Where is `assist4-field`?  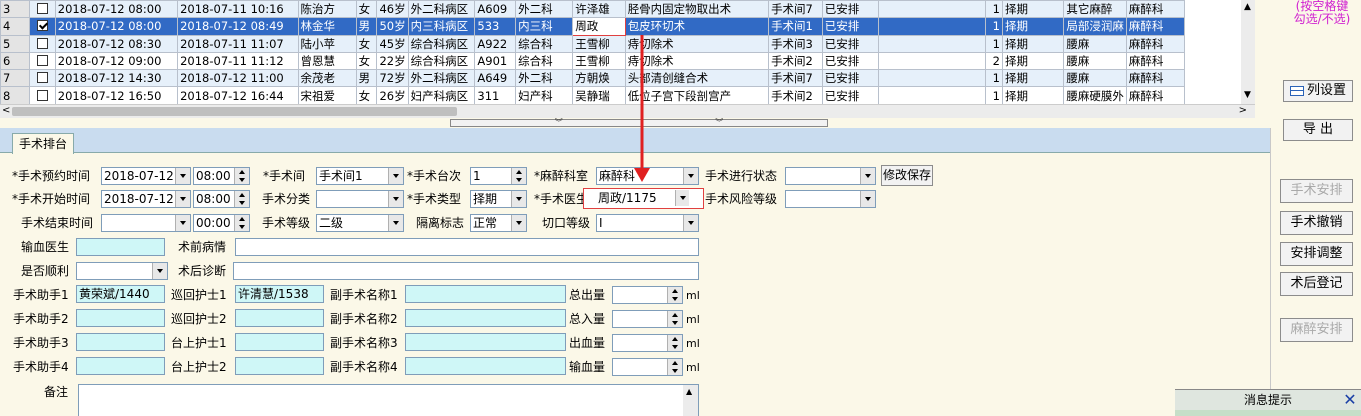
assist4-field is located at coordinates (120, 366).